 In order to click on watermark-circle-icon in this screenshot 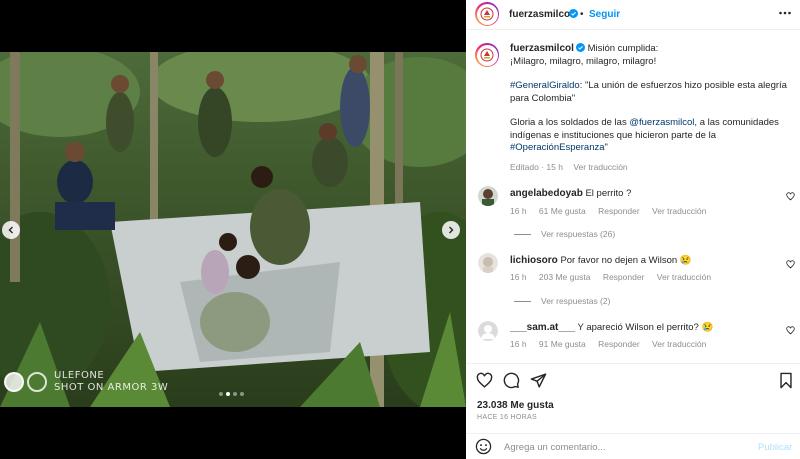, I will do `click(14, 382)`.